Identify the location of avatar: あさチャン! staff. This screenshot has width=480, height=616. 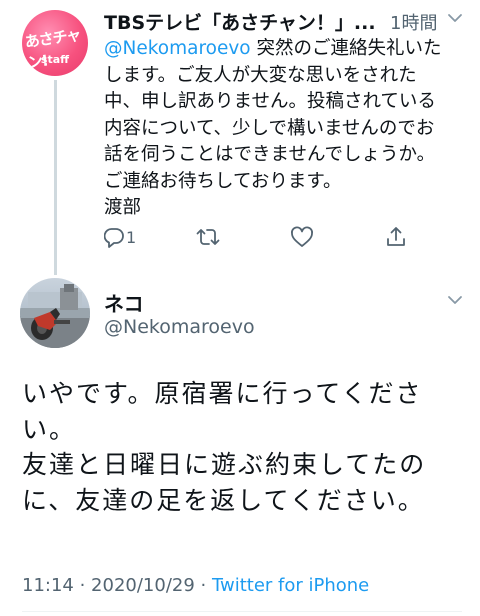
(55, 43).